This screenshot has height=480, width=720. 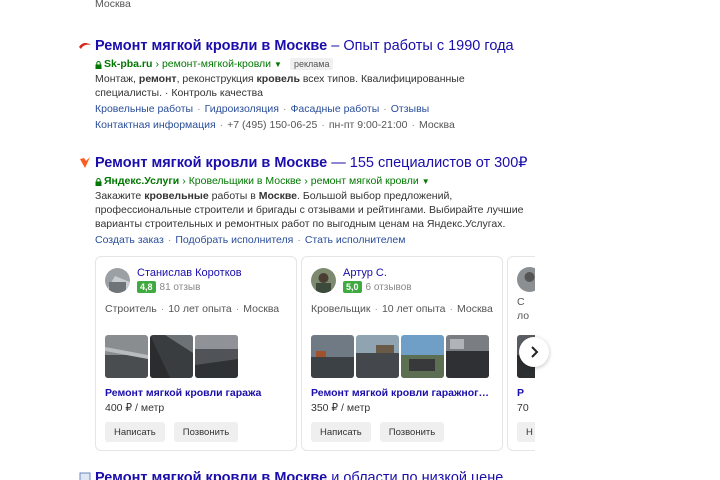 I want to click on contractor-name: Артур С., so click(x=377, y=273).